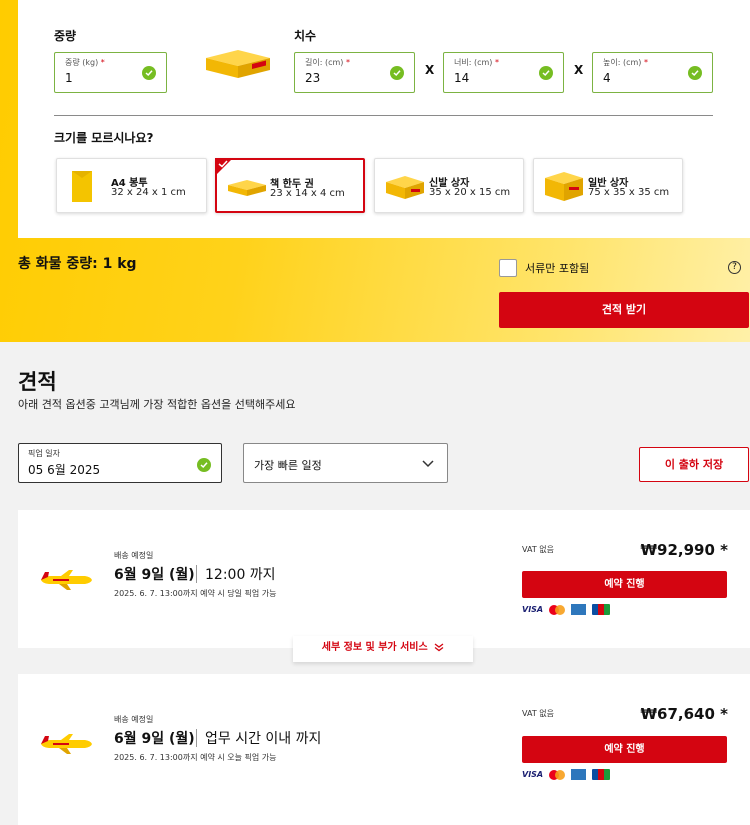 Image resolution: width=750 pixels, height=825 pixels. What do you see at coordinates (622, 62) in the screenshot?
I see `height-field-label: 높이: (cm)` at bounding box center [622, 62].